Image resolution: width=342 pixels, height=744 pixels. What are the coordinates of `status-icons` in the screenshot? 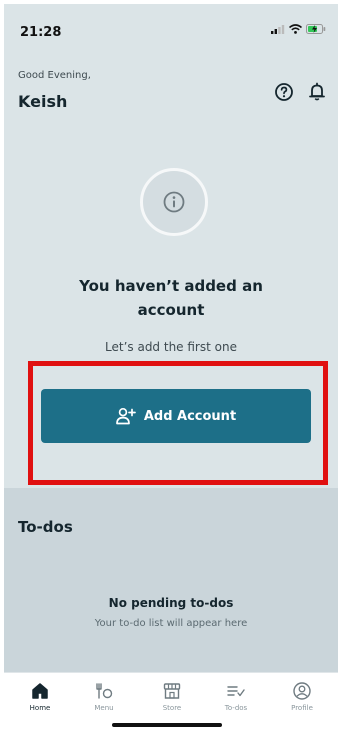 It's located at (298, 29).